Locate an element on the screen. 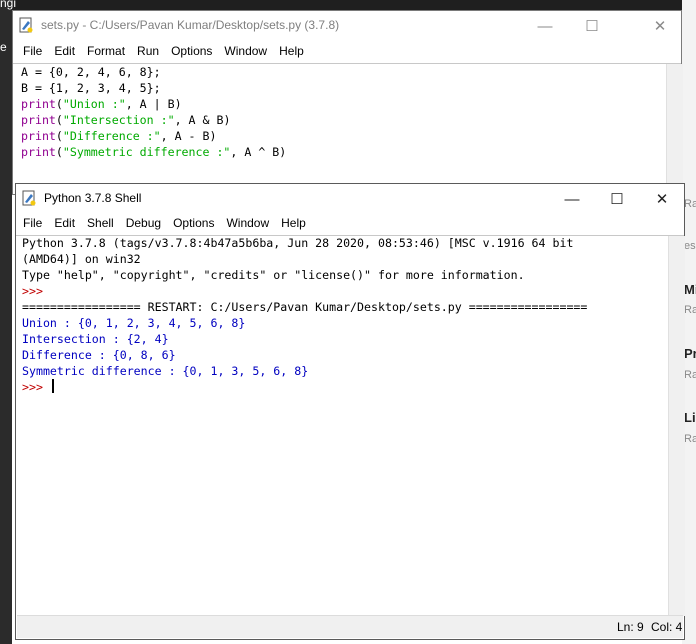 The width and height of the screenshot is (696, 644). shell-title: Python 3.7.8 Shell is located at coordinates (93, 198).